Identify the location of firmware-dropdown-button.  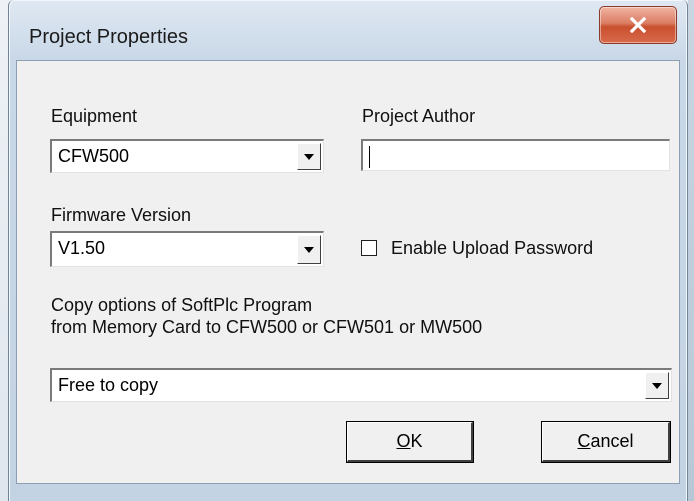
(309, 249).